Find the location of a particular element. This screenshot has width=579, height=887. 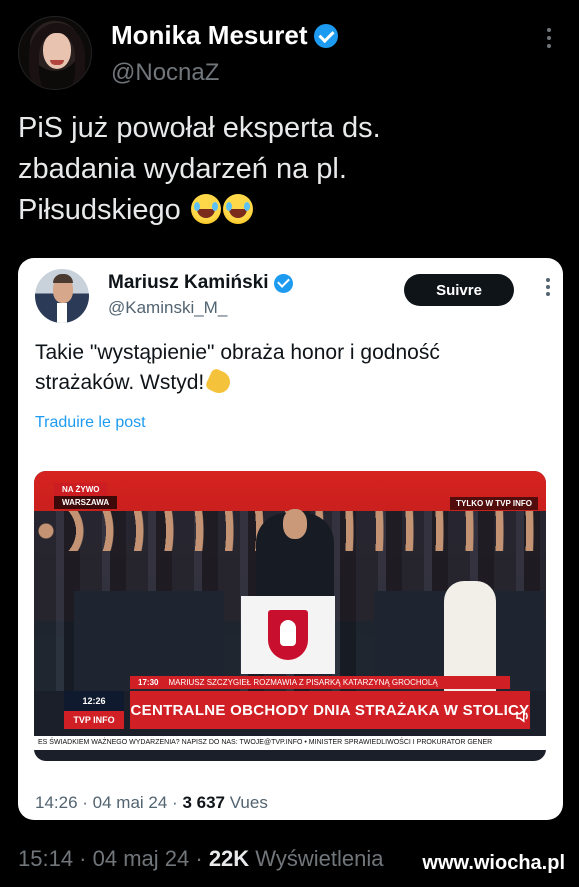

place-tag: WARSZAWA is located at coordinates (86, 502).